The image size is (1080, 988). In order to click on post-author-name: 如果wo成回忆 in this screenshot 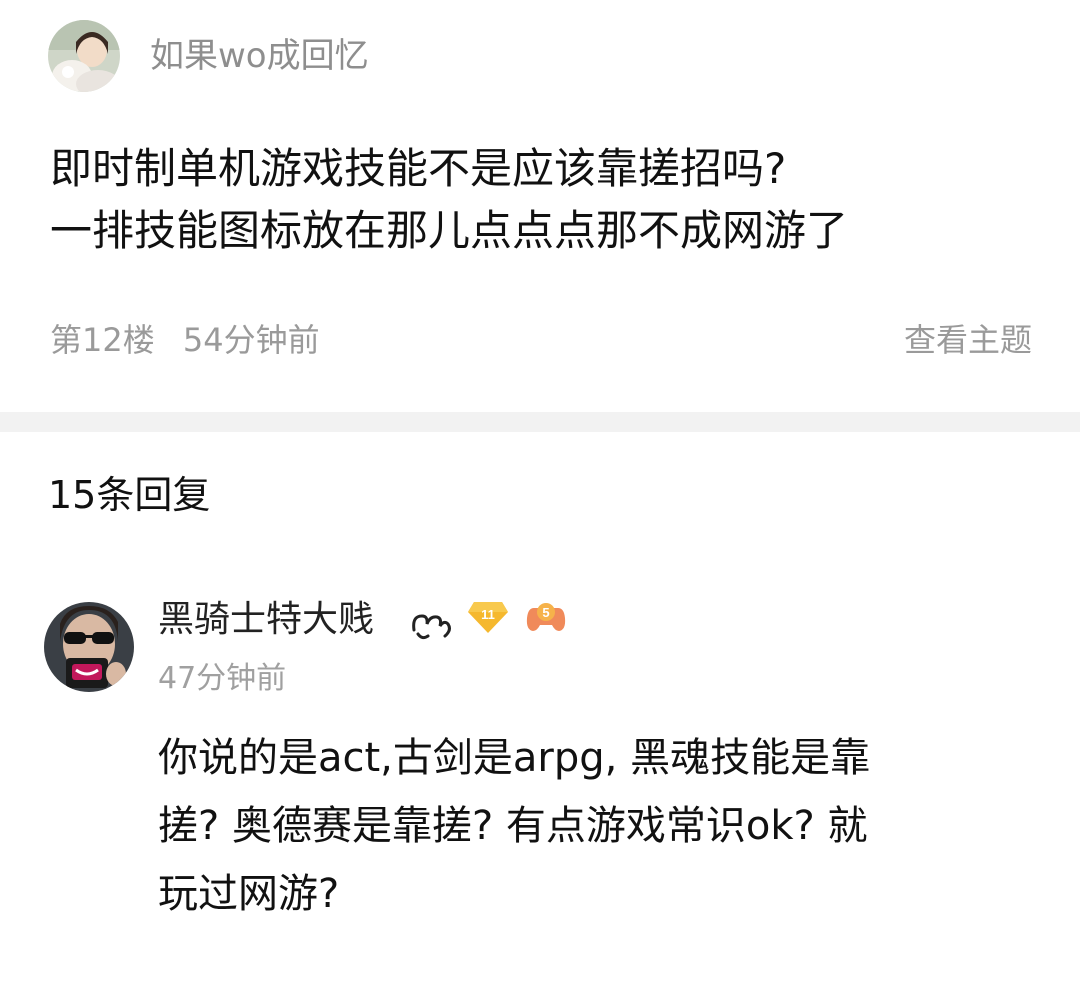, I will do `click(259, 56)`.